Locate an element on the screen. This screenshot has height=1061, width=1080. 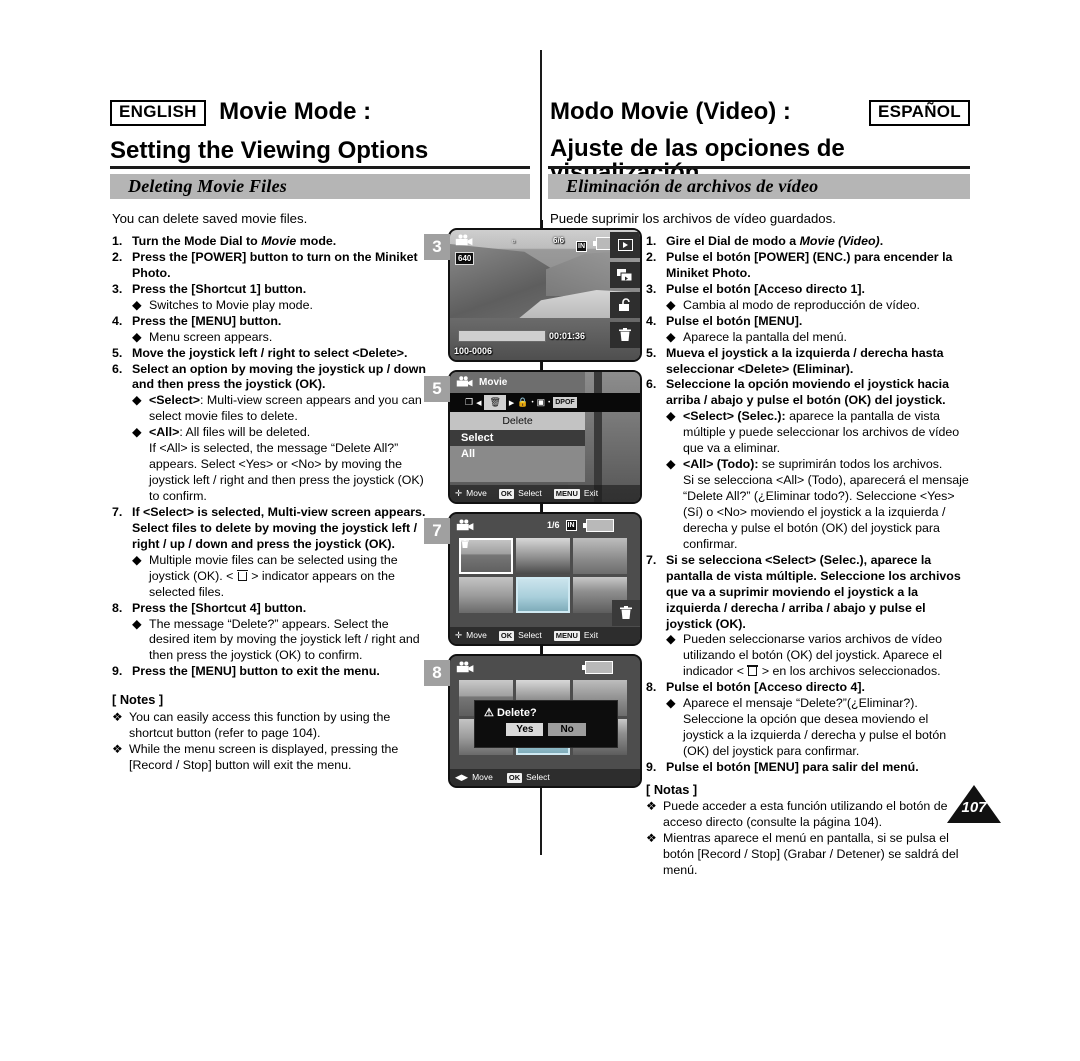
step-badge-5: 5 is located at coordinates (437, 389).